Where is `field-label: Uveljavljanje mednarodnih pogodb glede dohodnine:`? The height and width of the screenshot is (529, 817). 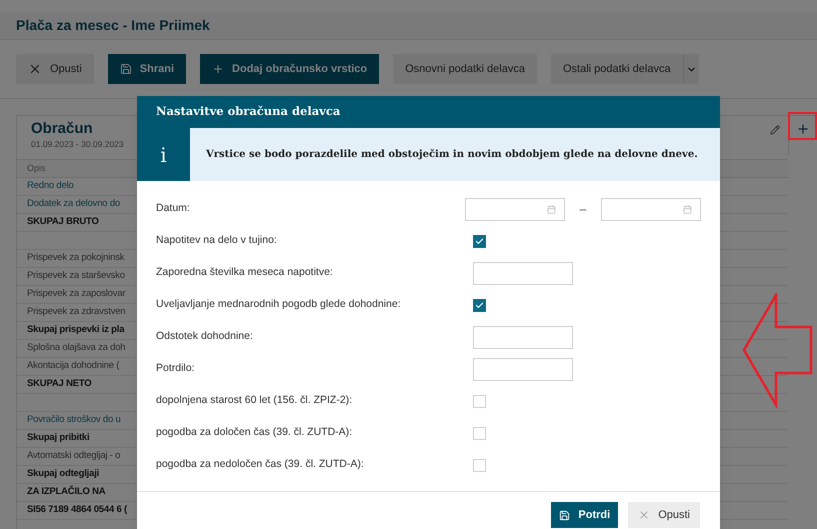
field-label: Uveljavljanje mednarodnih pogodb glede dohodnine: is located at coordinates (279, 304).